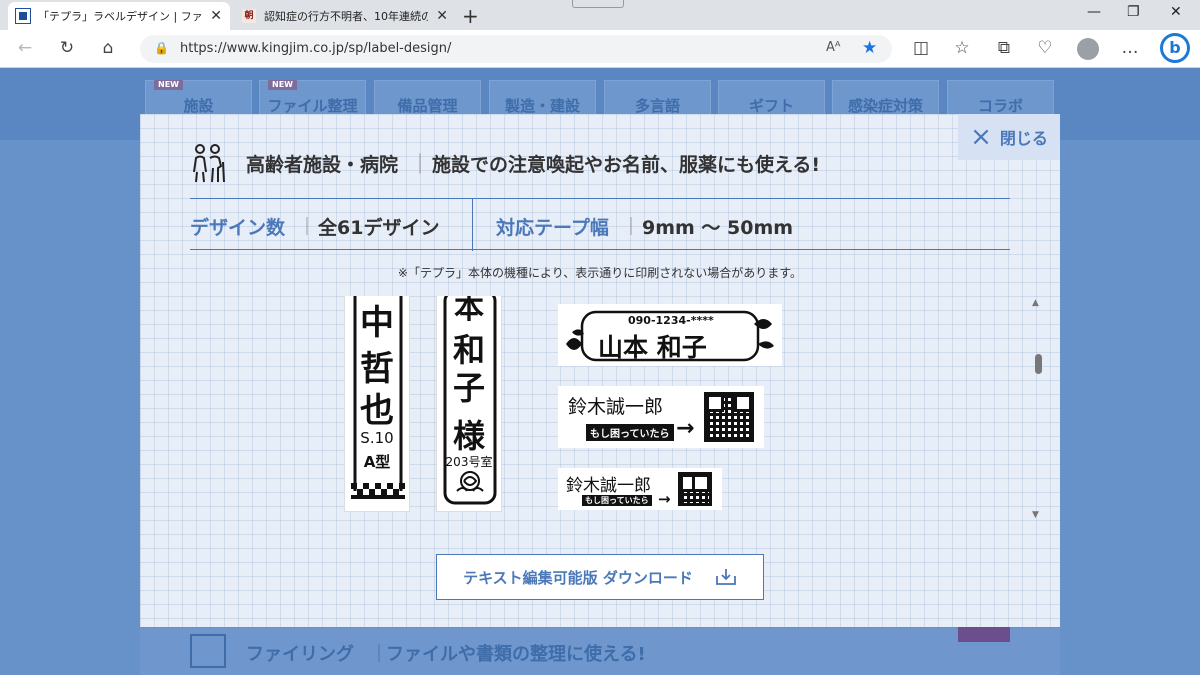 This screenshot has height=675, width=1200. Describe the element at coordinates (198, 106) in the screenshot. I see `category-label: 施設` at that location.